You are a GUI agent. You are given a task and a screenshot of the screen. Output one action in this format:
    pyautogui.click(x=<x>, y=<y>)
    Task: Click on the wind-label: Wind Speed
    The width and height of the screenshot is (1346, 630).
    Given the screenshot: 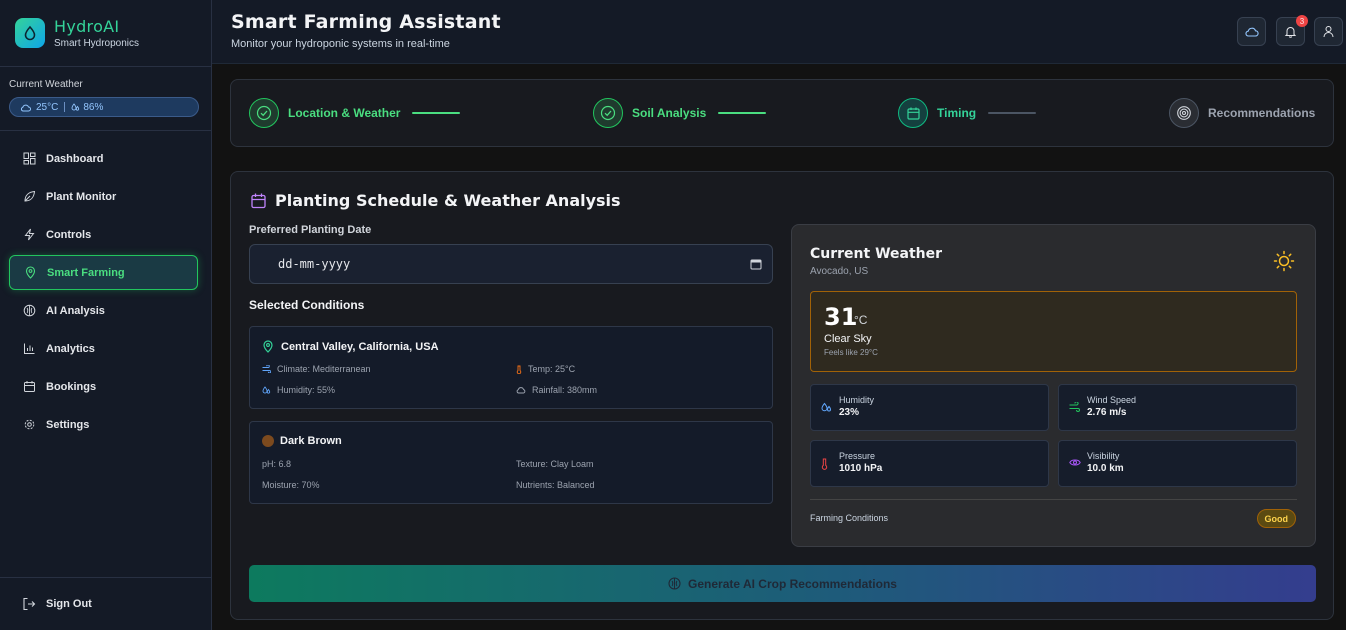 What is the action you would take?
    pyautogui.click(x=1112, y=400)
    